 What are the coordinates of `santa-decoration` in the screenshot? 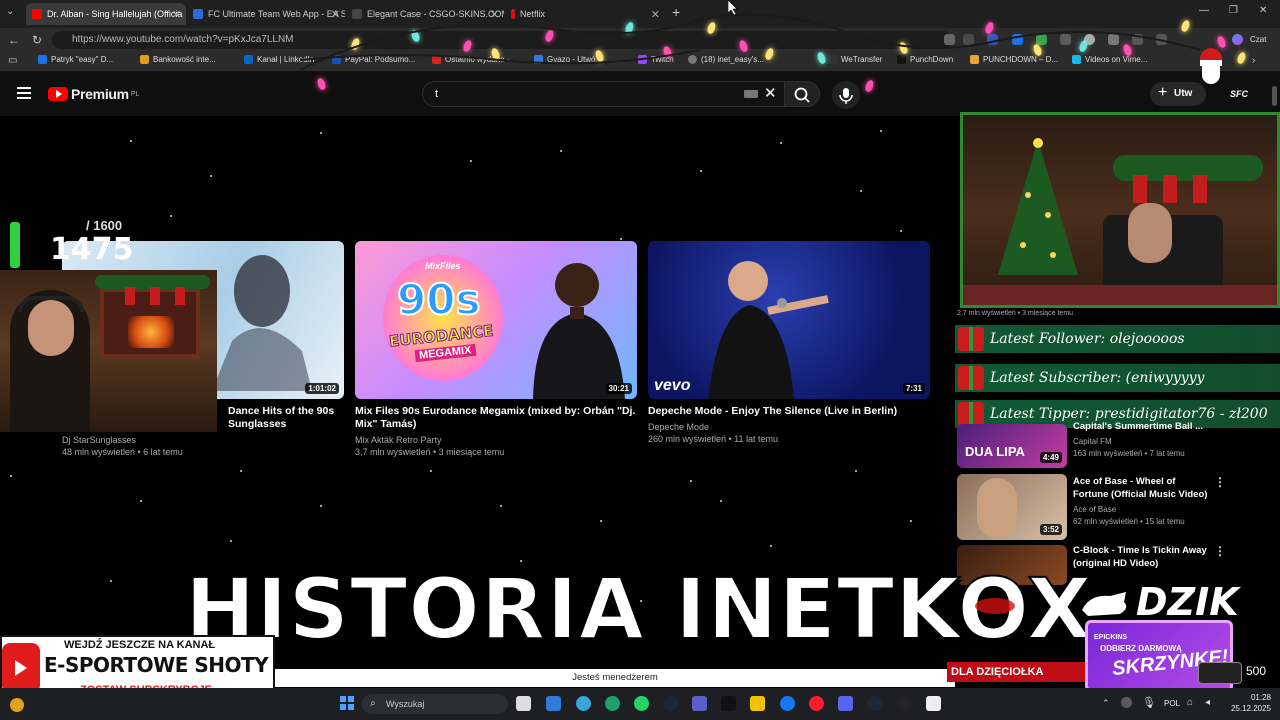 It's located at (1211, 68).